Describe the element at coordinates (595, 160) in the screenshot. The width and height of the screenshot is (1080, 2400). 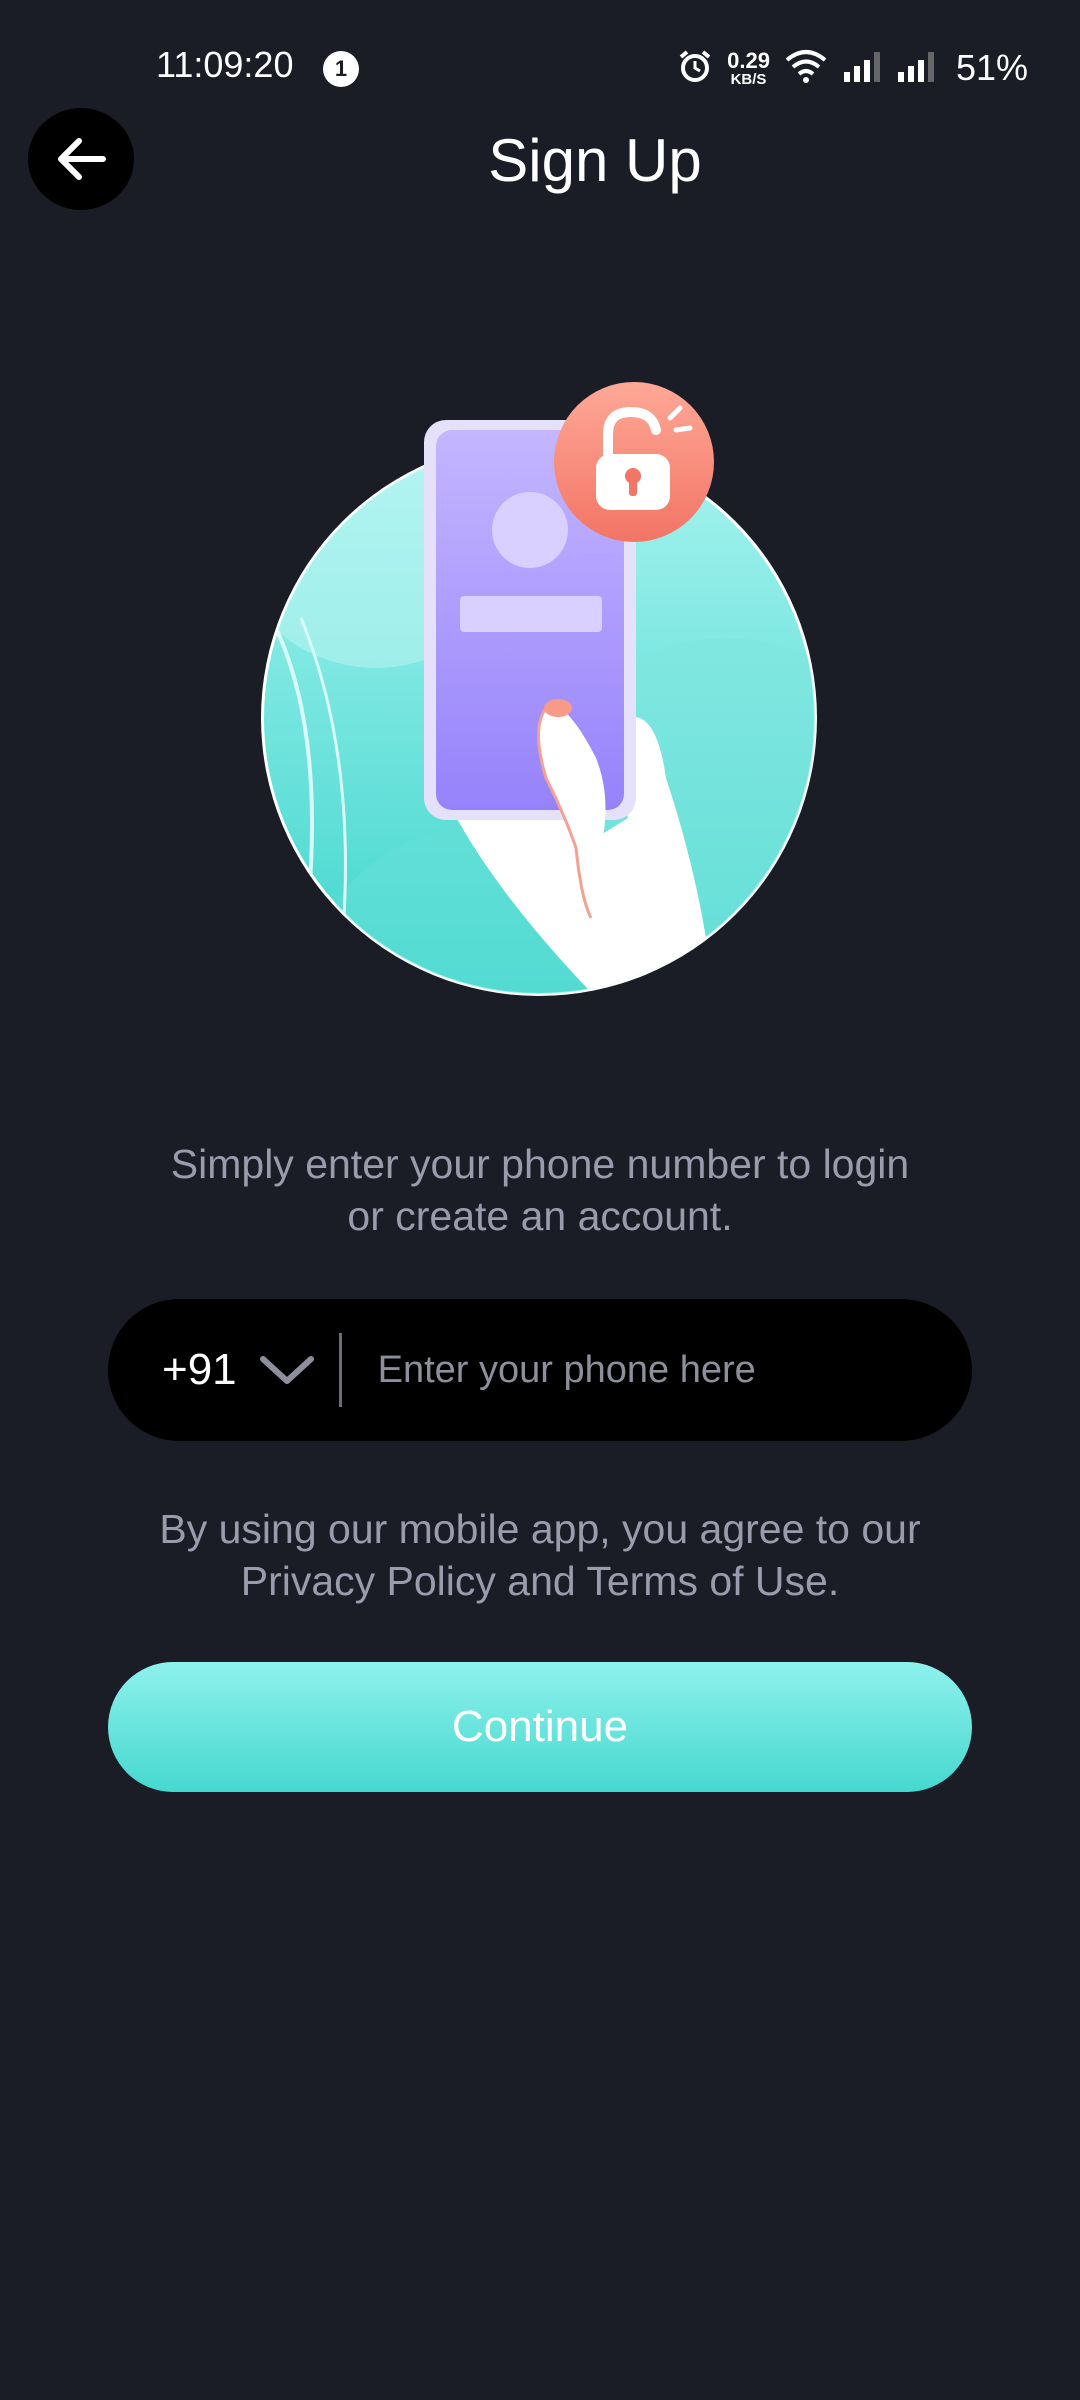
I see `page-title: Sign Up` at that location.